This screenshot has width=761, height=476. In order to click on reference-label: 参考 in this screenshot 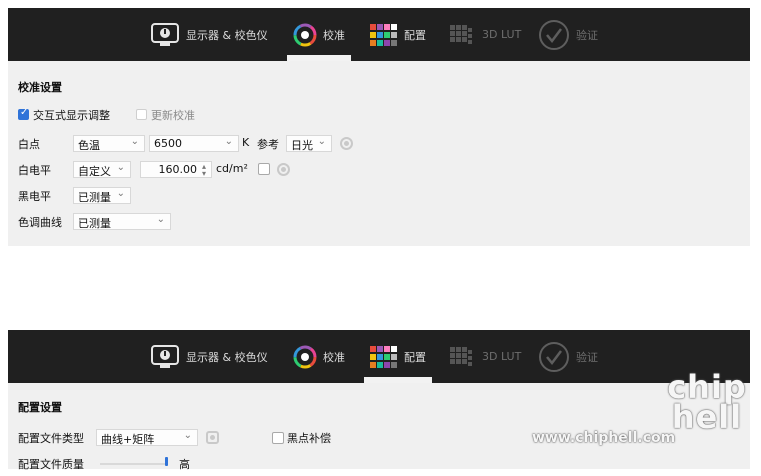, I will do `click(268, 144)`.